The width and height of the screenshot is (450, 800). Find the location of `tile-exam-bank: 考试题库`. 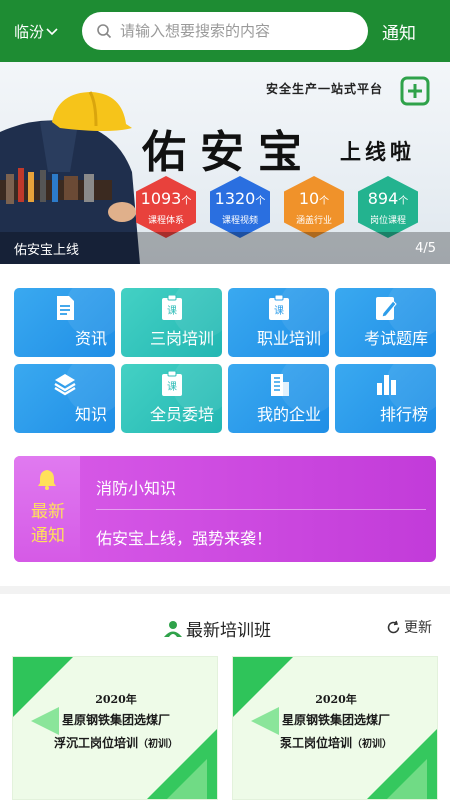

tile-exam-bank: 考试题库 is located at coordinates (385, 322).